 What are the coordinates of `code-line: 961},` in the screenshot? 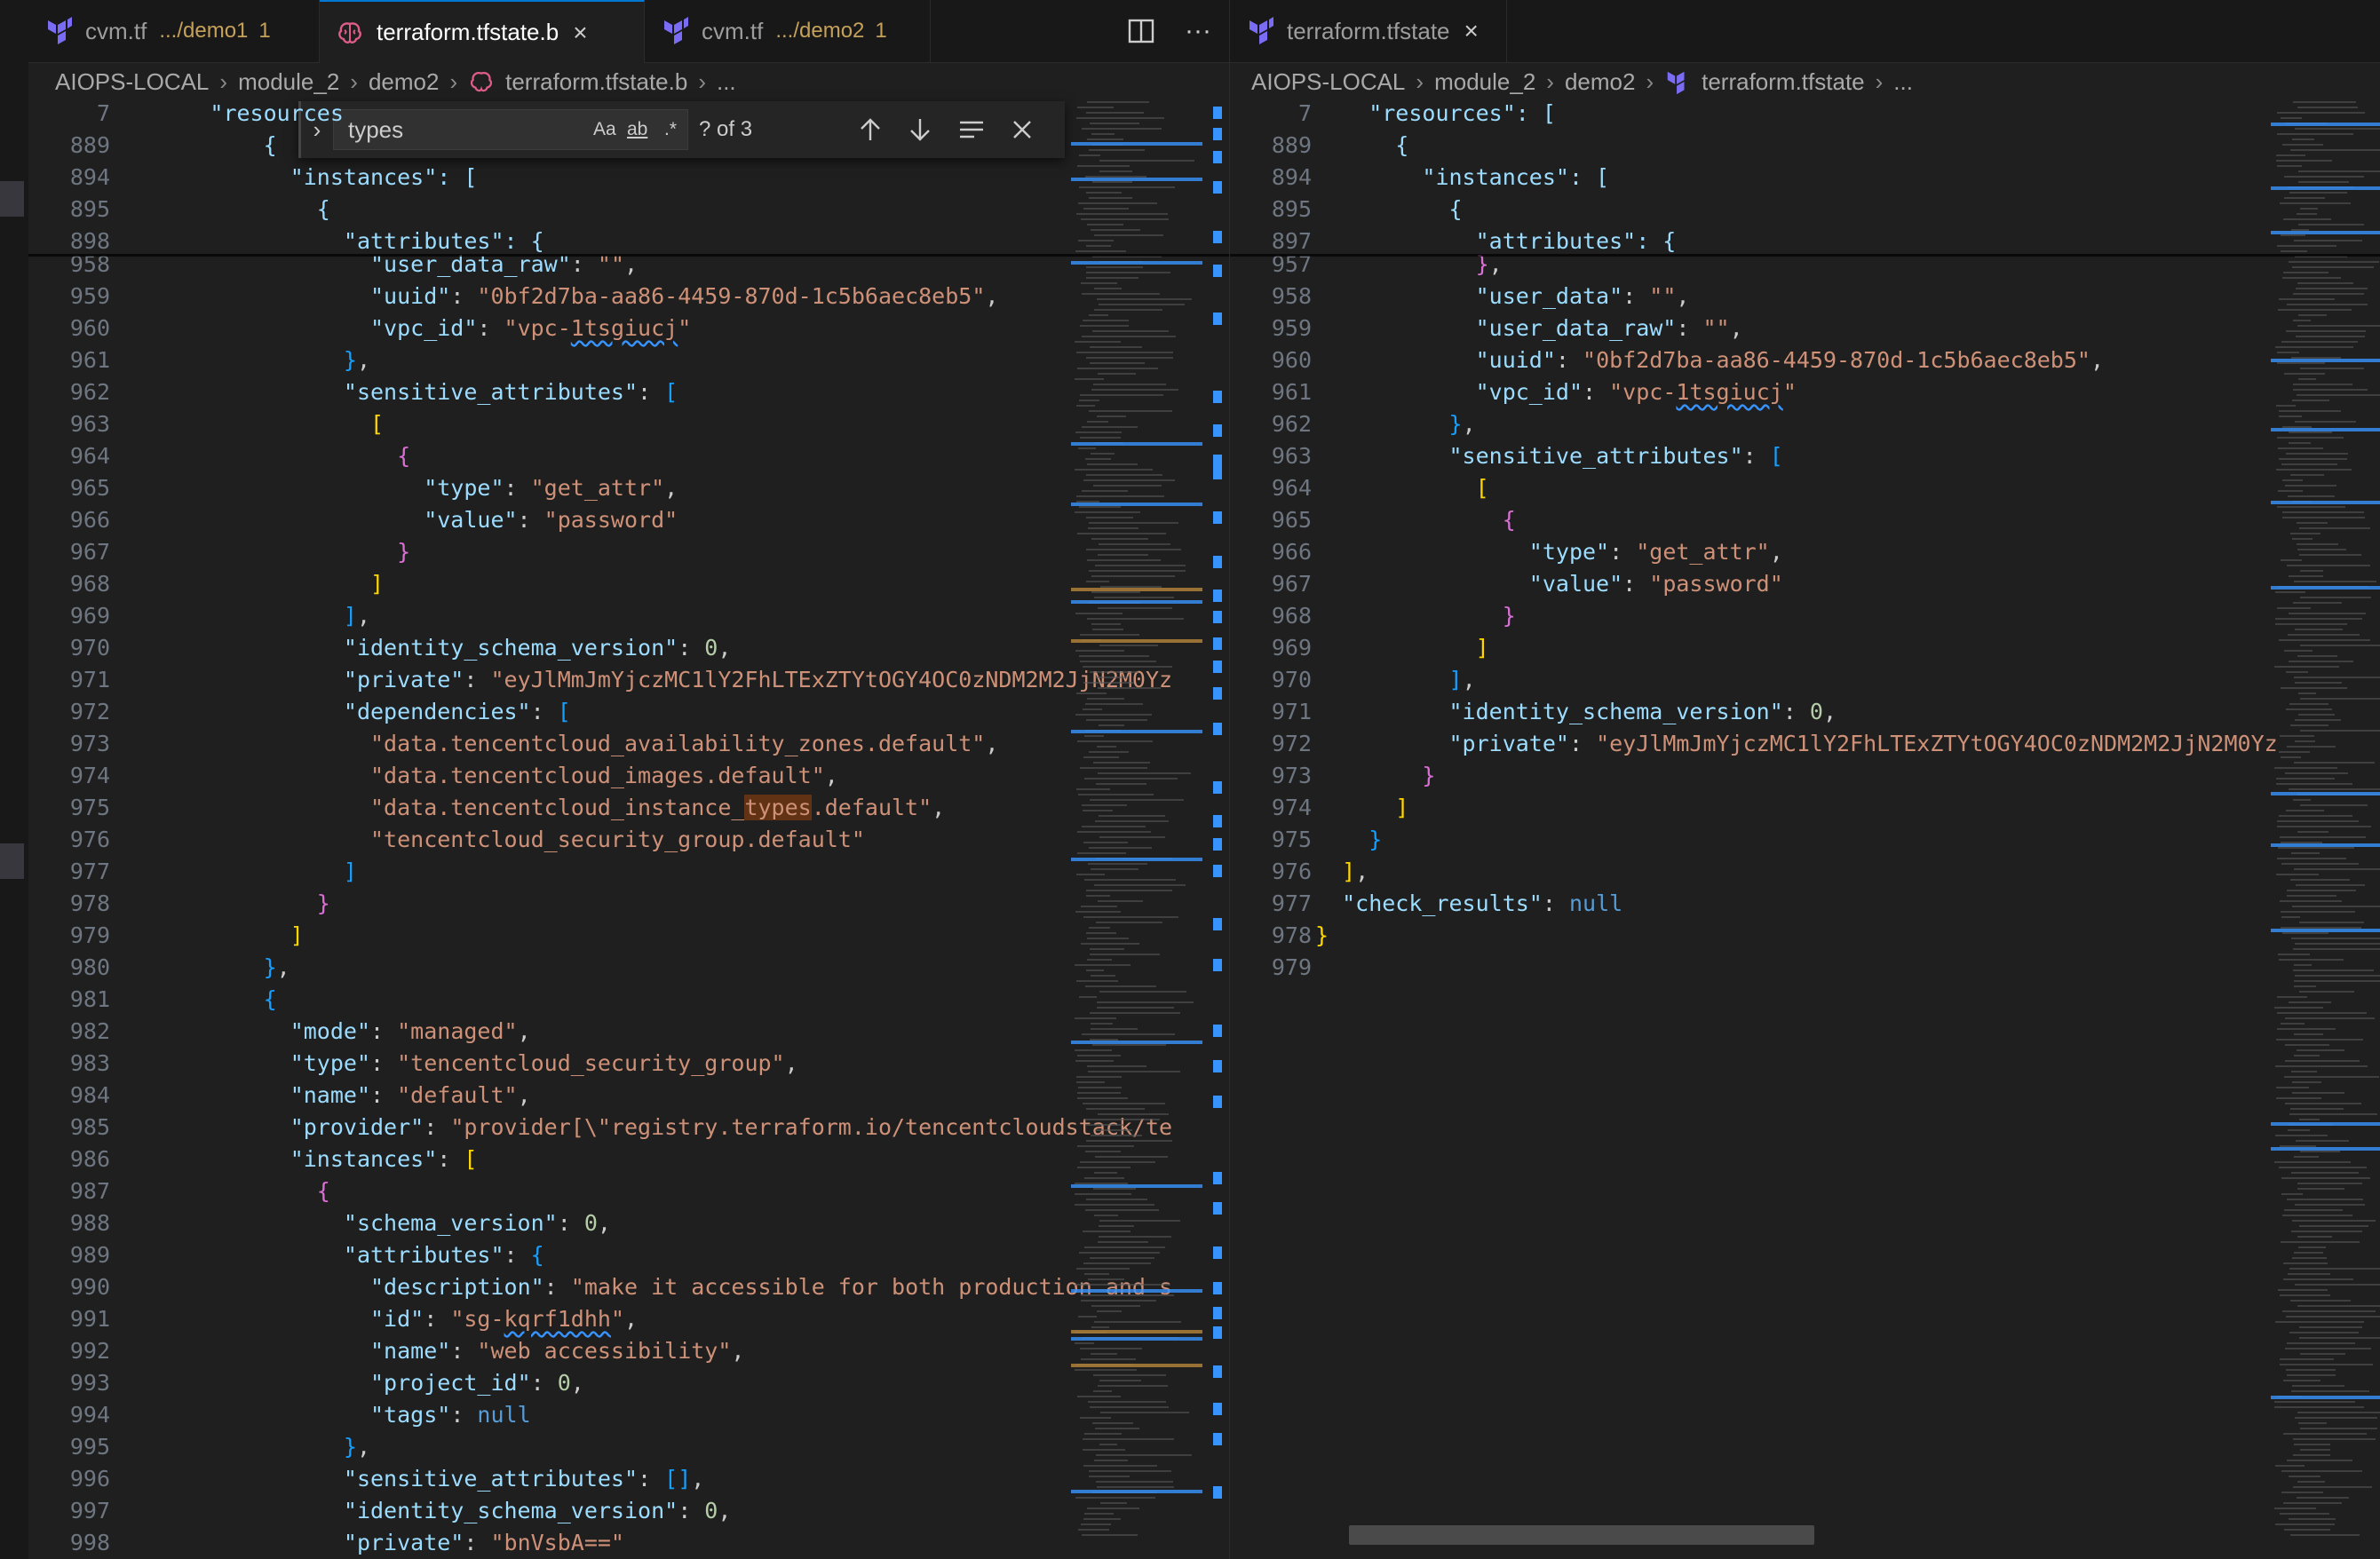 It's located at (628, 360).